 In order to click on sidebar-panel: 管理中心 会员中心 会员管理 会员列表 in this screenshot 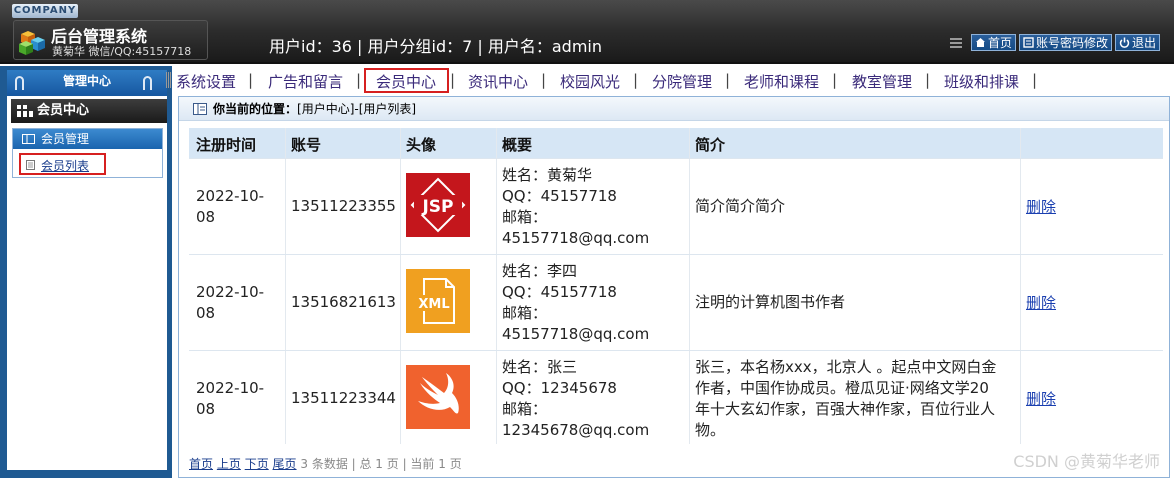, I will do `click(87, 270)`.